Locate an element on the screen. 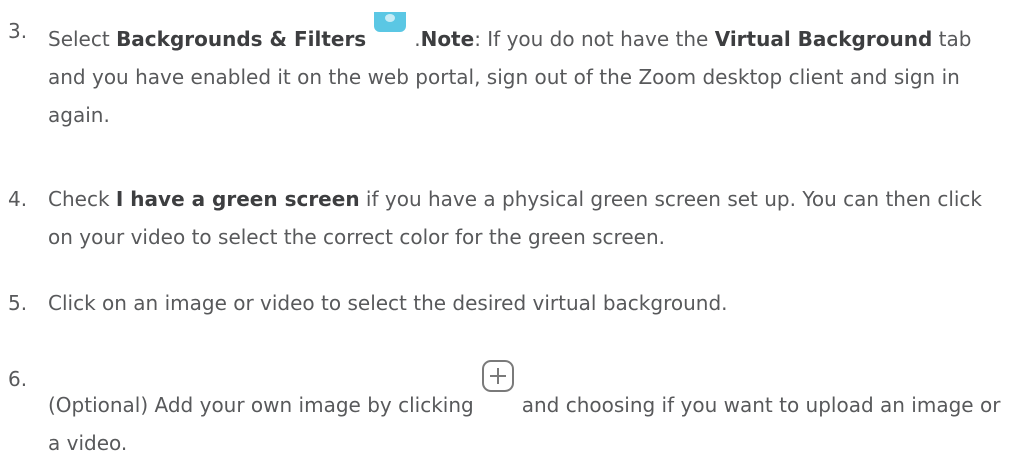 Image resolution: width=1029 pixels, height=462 pixels. step-text-segment: Check is located at coordinates (82, 199).